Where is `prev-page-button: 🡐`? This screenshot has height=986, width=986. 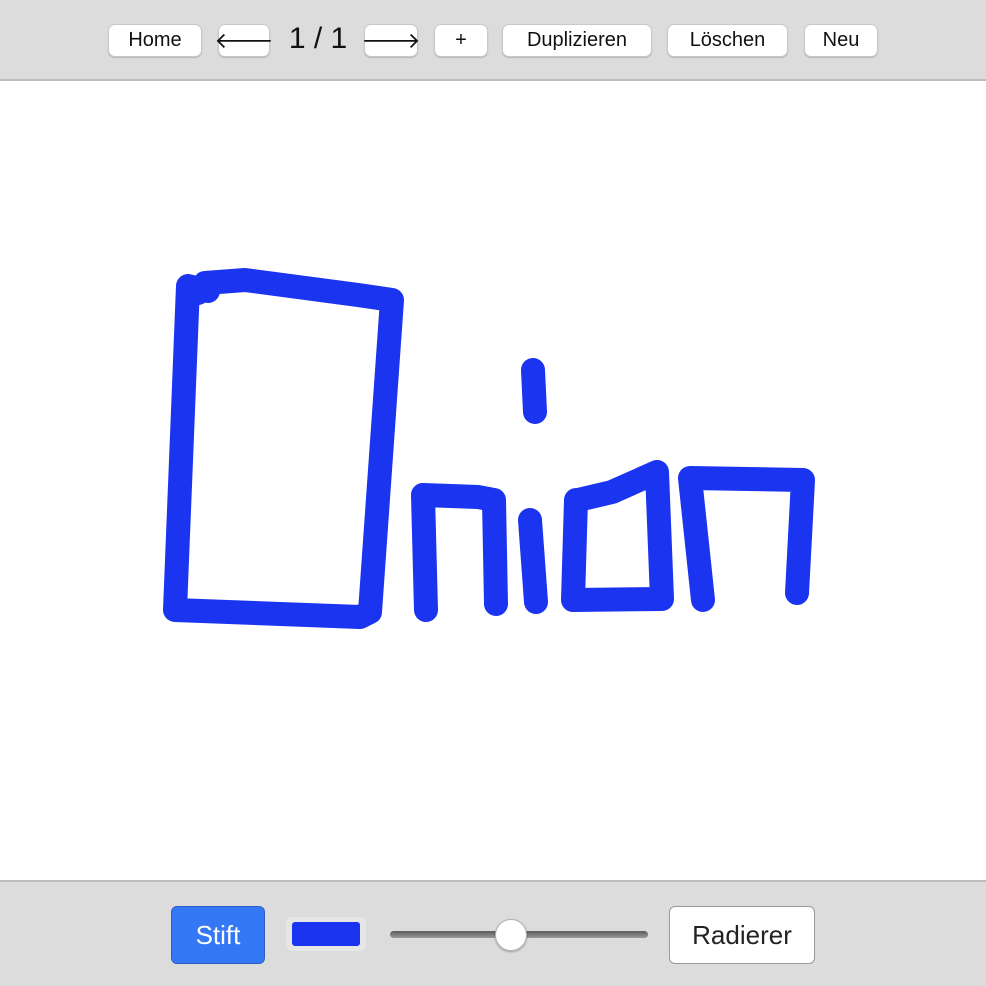 prev-page-button: 🡐 is located at coordinates (244, 40).